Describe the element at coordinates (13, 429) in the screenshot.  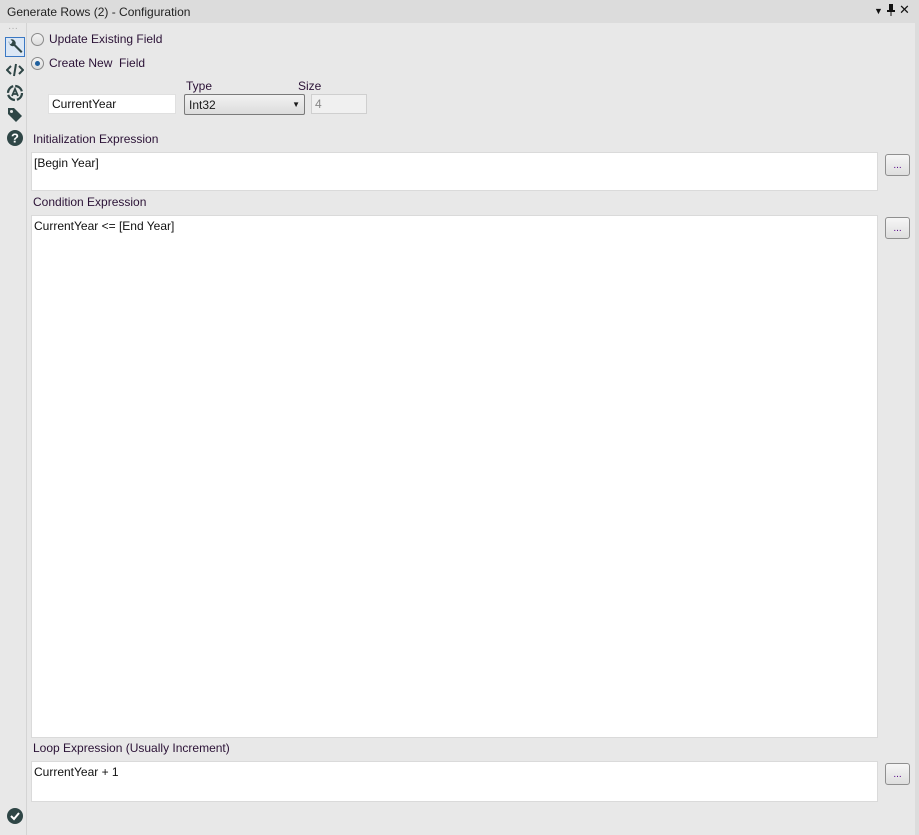
I see `sidebar: ··· ?` at that location.